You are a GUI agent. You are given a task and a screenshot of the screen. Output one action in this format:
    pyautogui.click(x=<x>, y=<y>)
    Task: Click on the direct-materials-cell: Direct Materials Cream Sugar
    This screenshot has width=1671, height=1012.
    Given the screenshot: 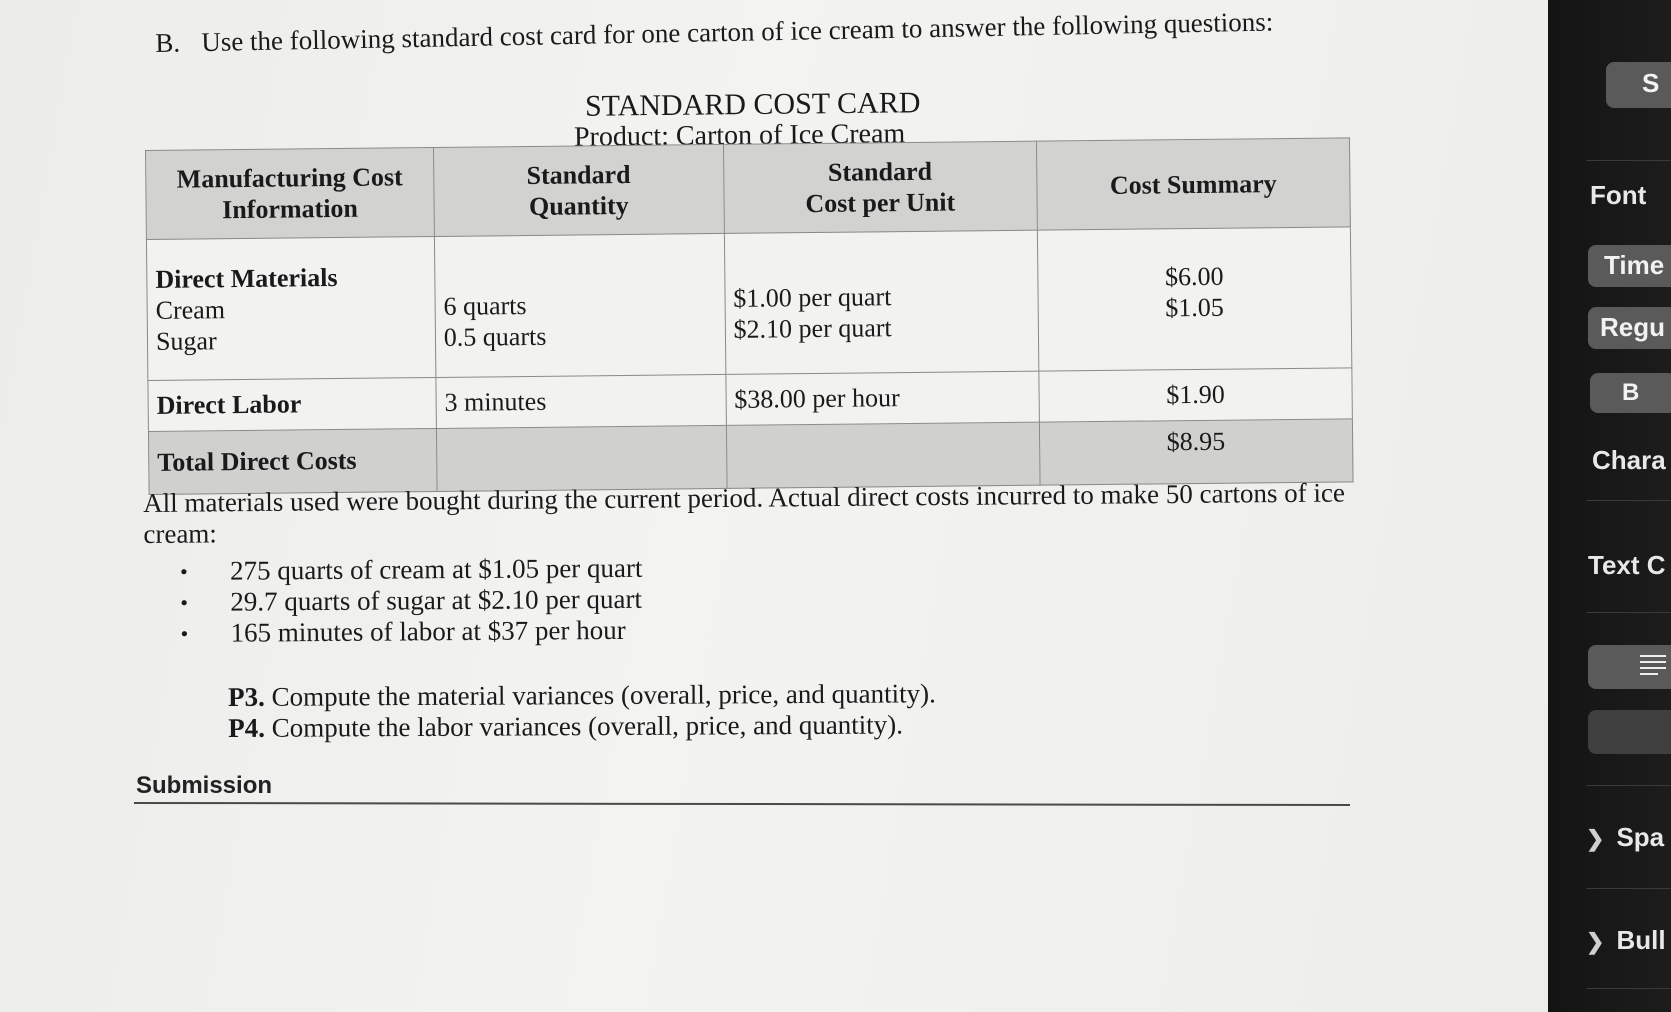 What is the action you would take?
    pyautogui.click(x=291, y=308)
    